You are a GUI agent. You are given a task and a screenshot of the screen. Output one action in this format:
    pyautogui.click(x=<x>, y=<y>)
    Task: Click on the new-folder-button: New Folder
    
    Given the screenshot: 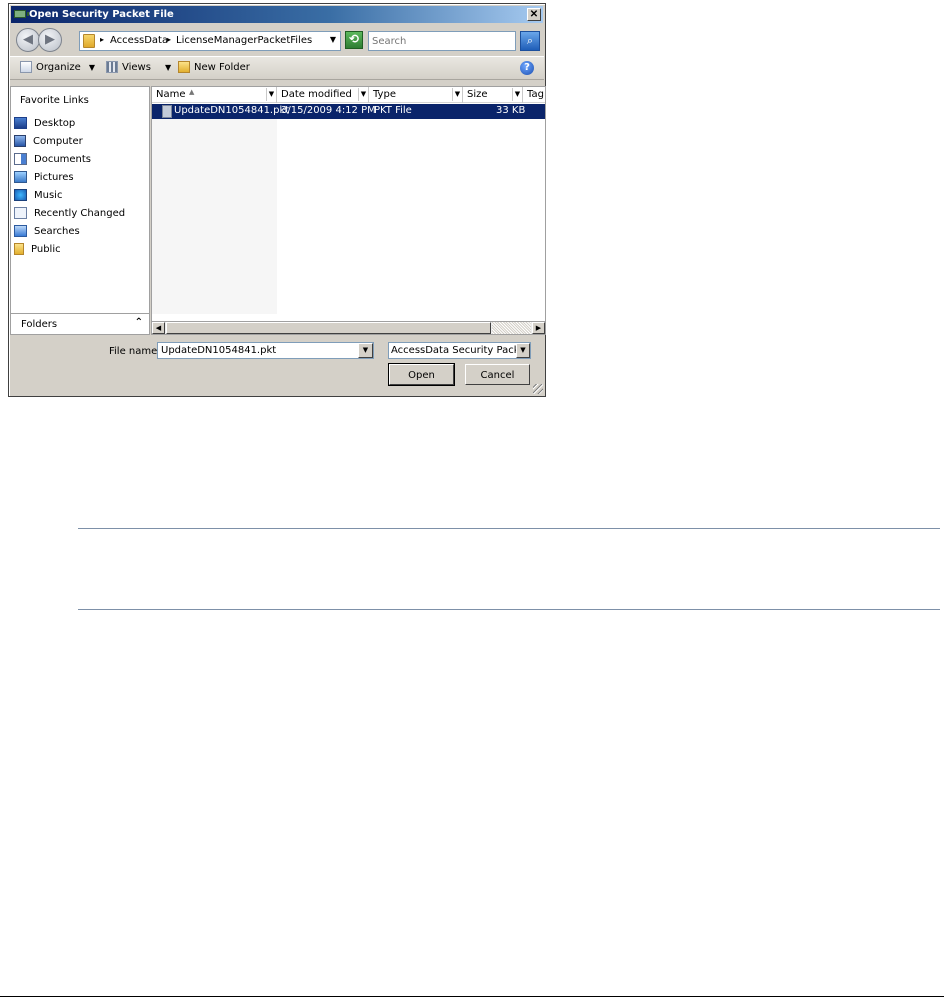 What is the action you would take?
    pyautogui.click(x=214, y=67)
    